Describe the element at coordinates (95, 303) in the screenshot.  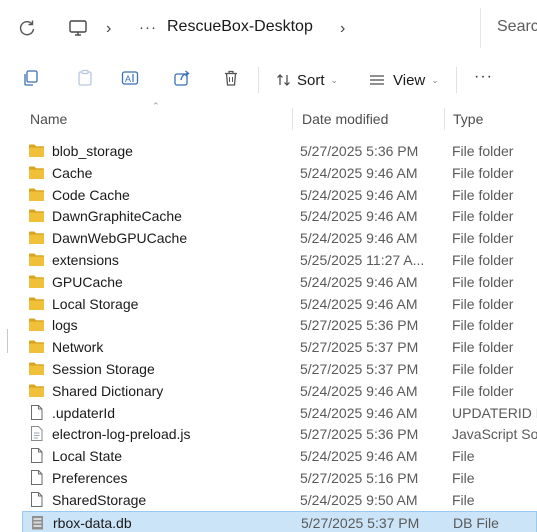
I see `file-name: Local Storage` at that location.